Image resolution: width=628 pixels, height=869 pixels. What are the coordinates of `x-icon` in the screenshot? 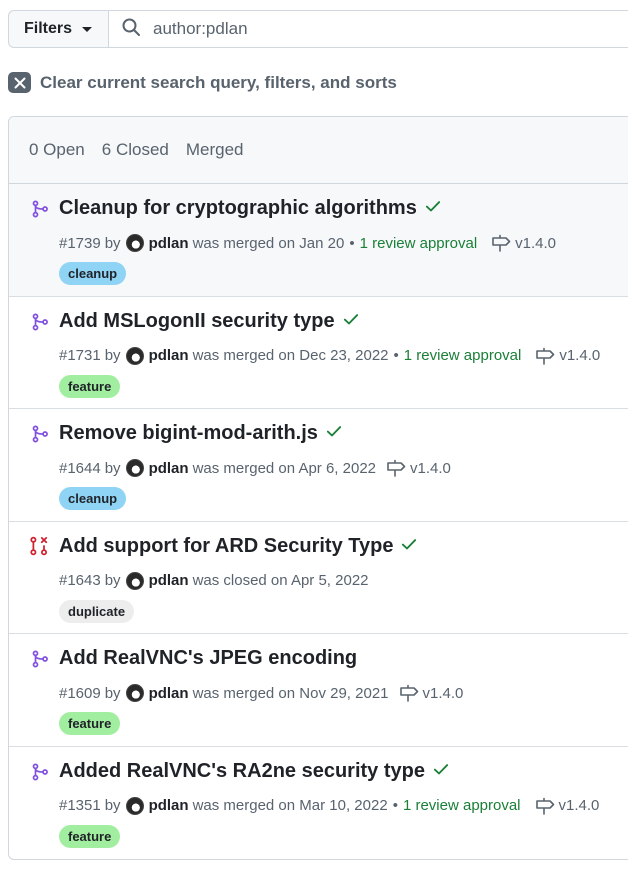 It's located at (19, 82).